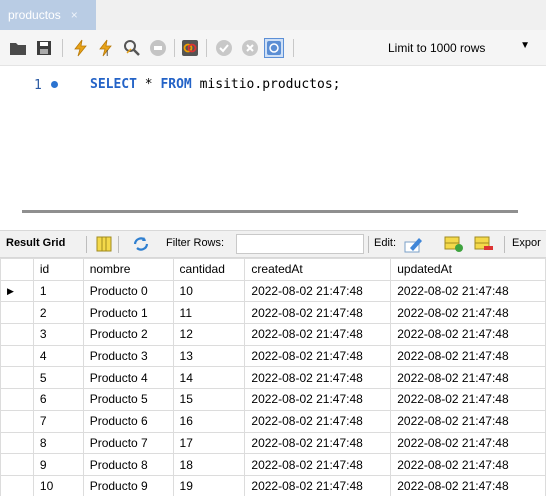 Image resolution: width=546 pixels, height=496 pixels. I want to click on cell-nombre: Producto 1, so click(128, 313).